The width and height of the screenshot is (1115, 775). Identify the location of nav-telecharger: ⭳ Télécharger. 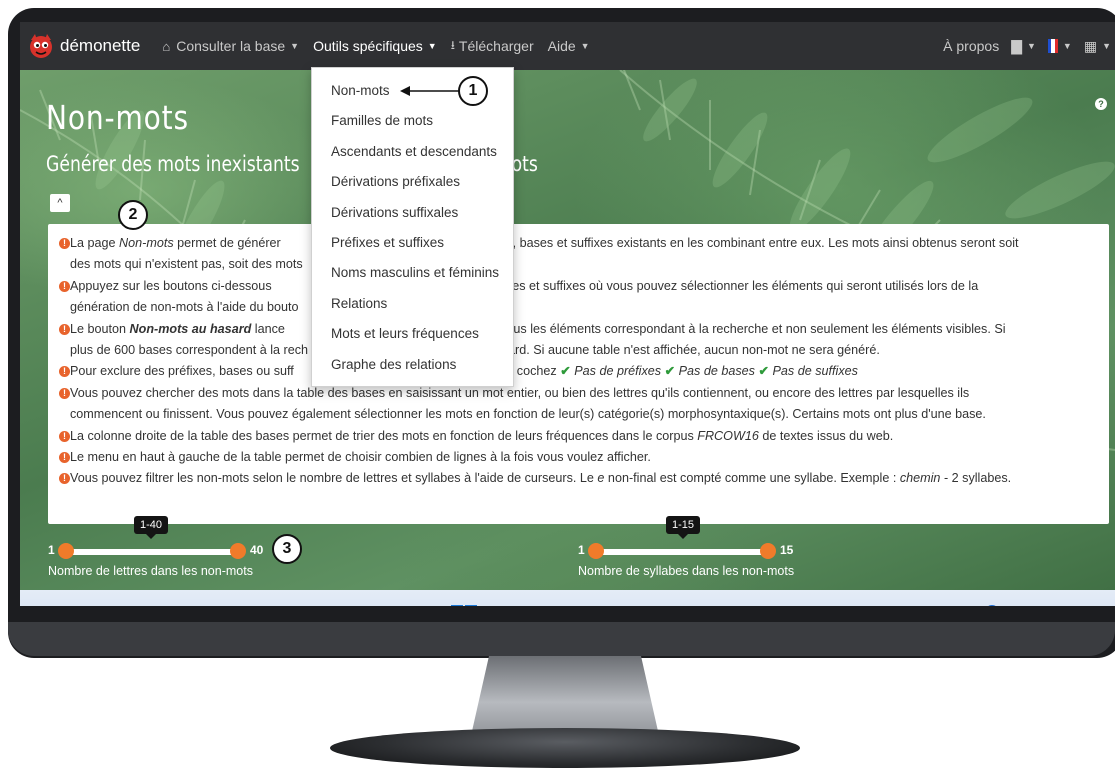
(492, 46).